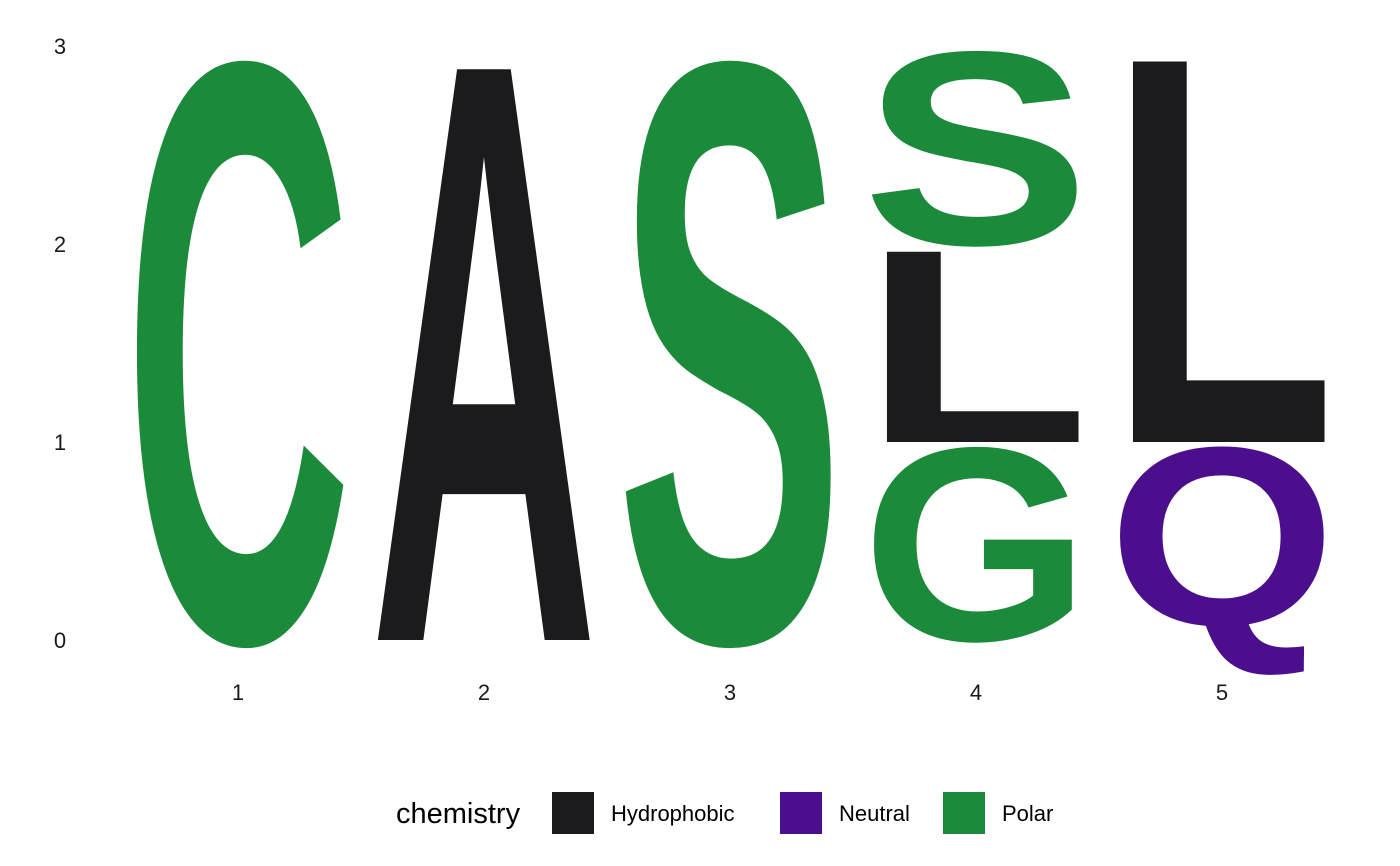 The width and height of the screenshot is (1400, 866). I want to click on legend-title: chemistry, so click(458, 814).